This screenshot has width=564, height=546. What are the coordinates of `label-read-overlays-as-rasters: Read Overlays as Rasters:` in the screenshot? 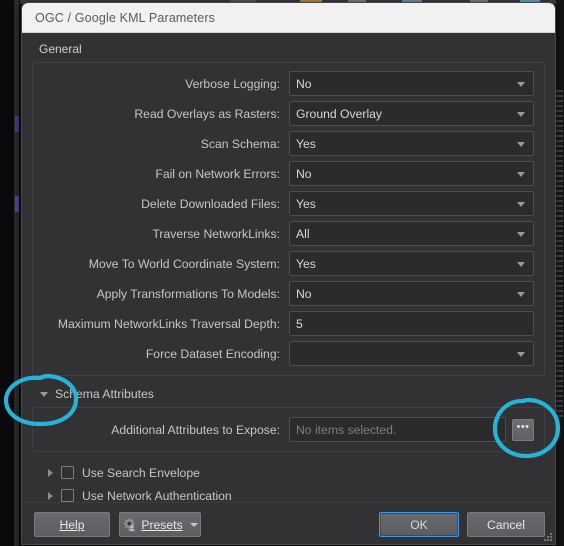 It's located at (207, 113).